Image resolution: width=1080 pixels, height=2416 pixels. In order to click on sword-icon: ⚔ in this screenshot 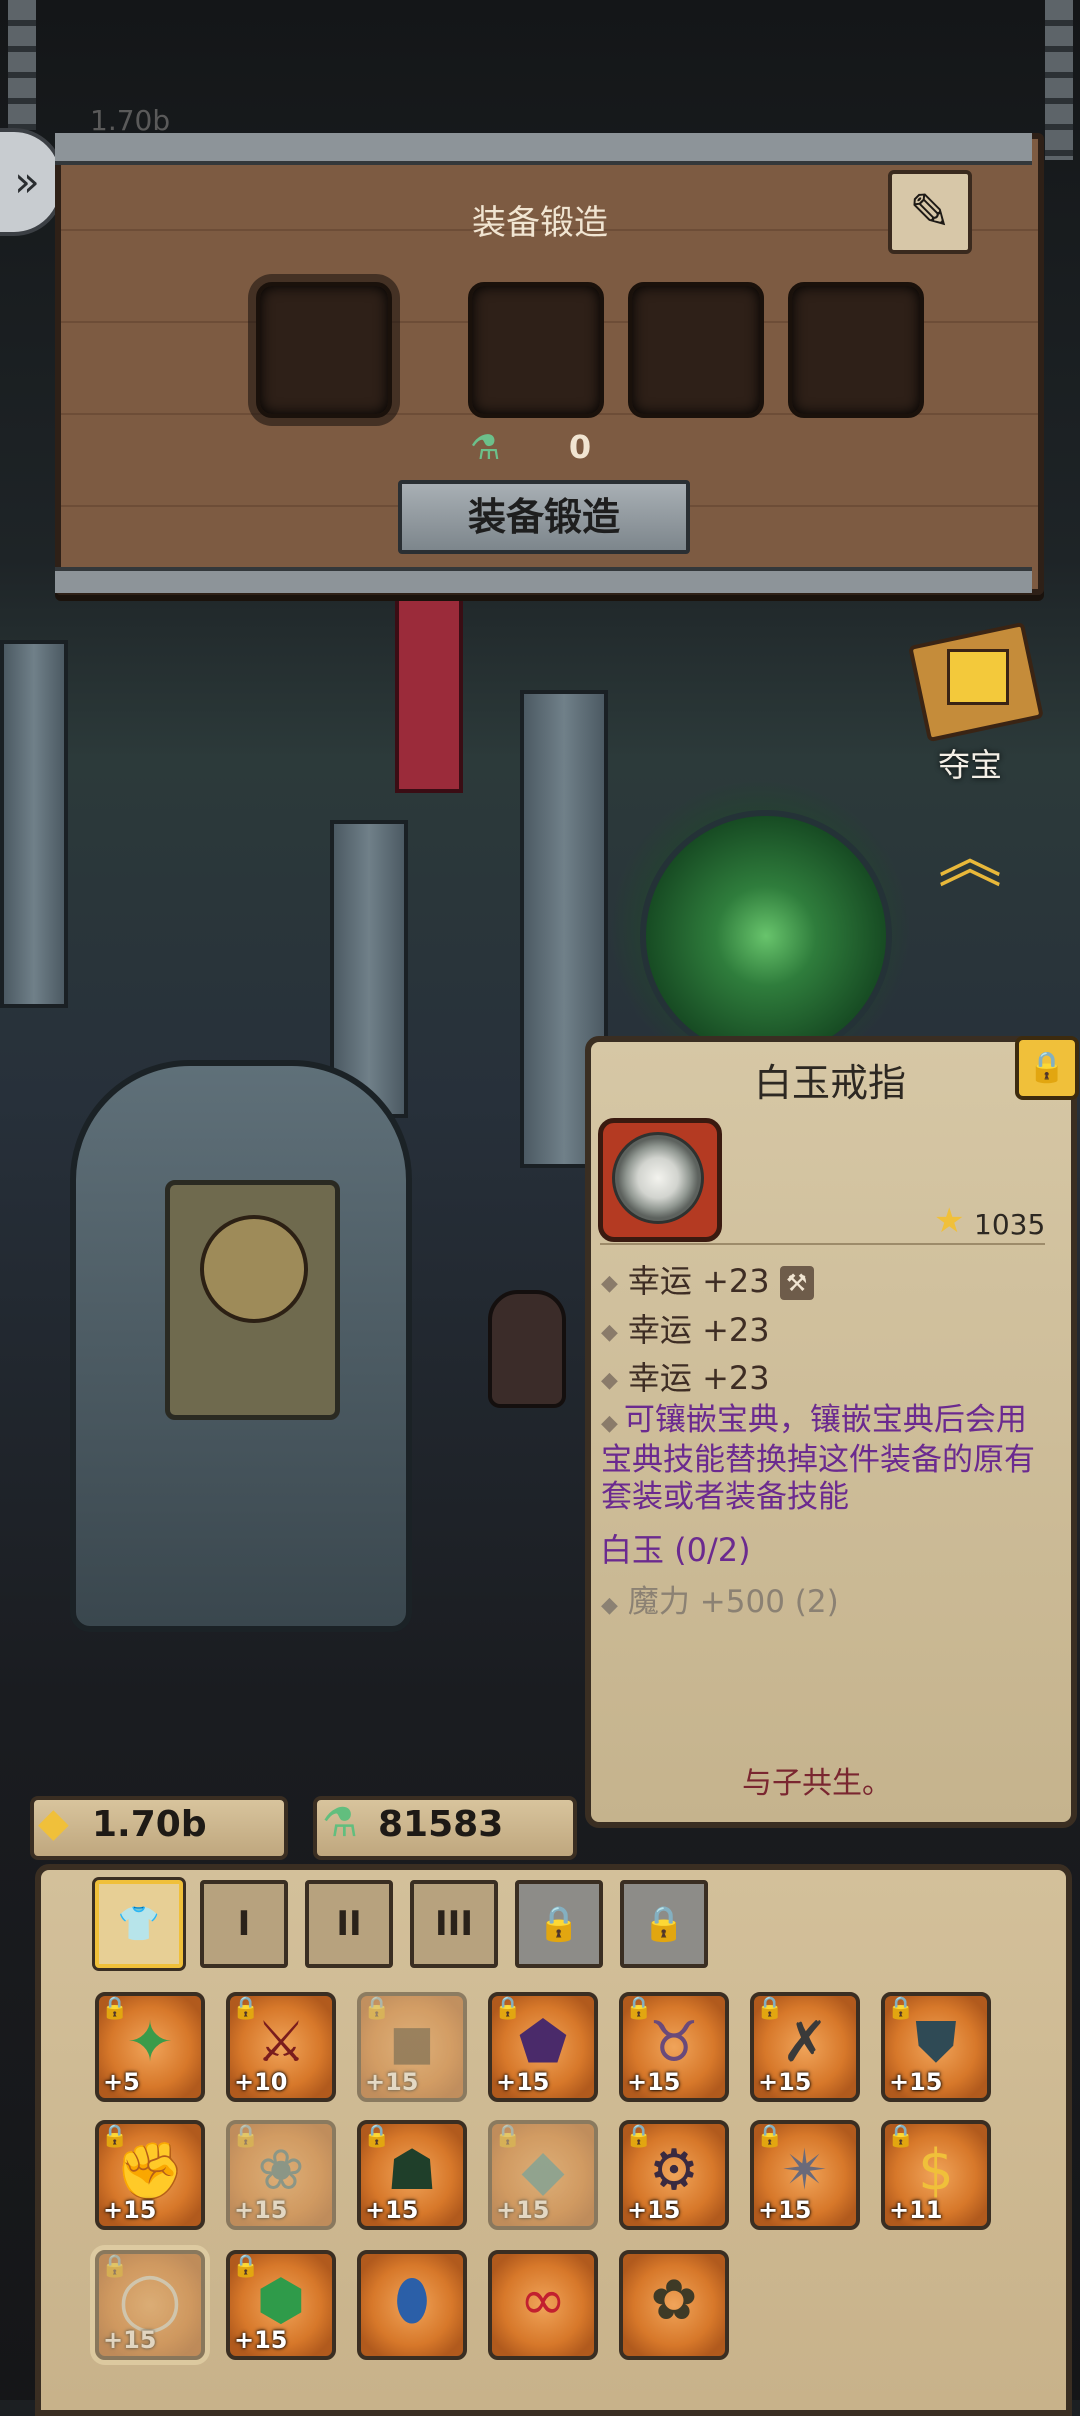, I will do `click(281, 2042)`.